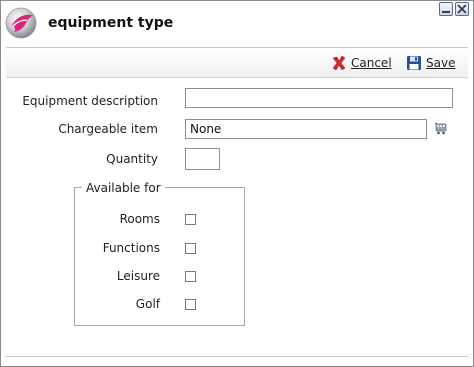 Image resolution: width=474 pixels, height=367 pixels. I want to click on header-divider, so click(237, 47).